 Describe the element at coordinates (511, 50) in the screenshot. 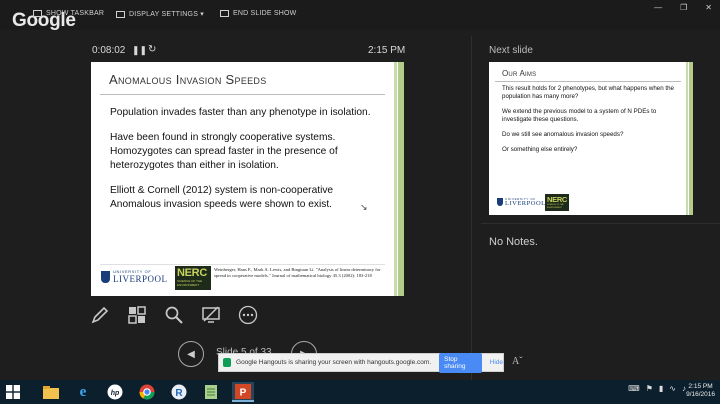

I see `next-slide-label: Next slide` at that location.